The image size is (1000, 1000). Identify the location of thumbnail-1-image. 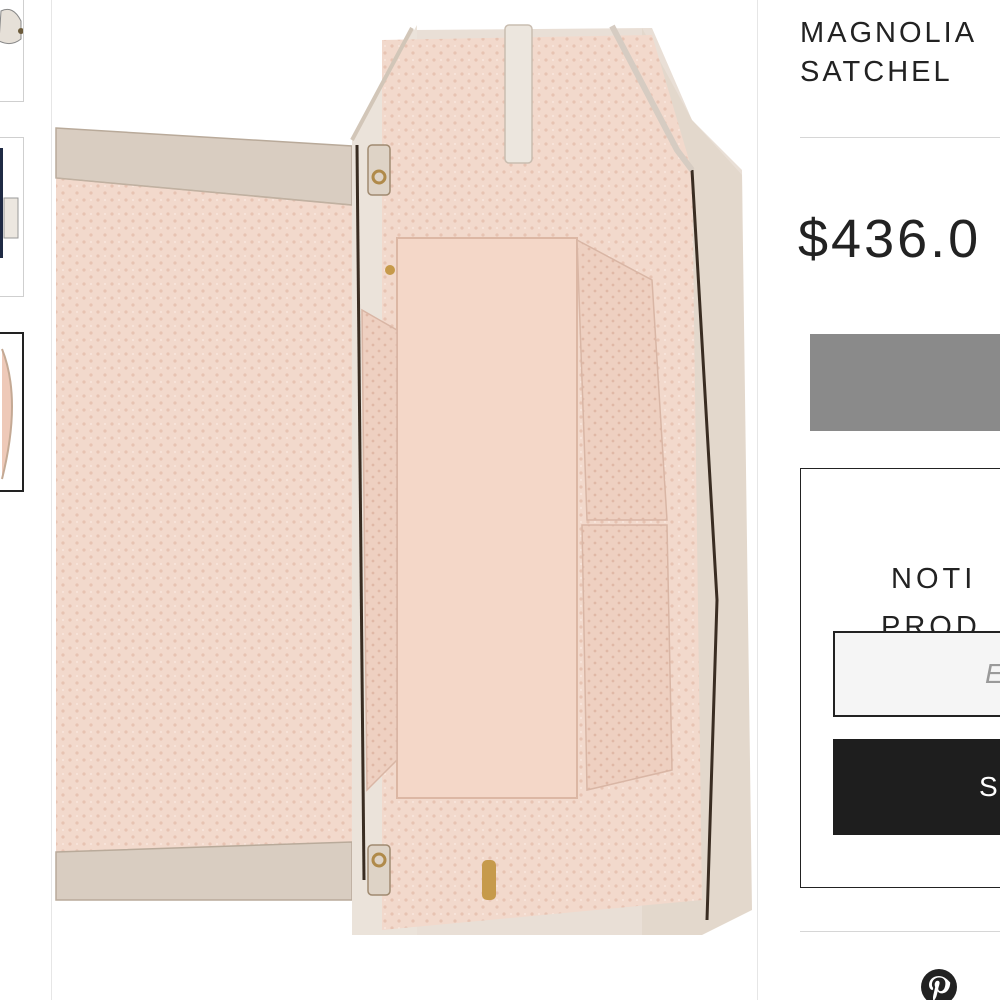
(11, 50).